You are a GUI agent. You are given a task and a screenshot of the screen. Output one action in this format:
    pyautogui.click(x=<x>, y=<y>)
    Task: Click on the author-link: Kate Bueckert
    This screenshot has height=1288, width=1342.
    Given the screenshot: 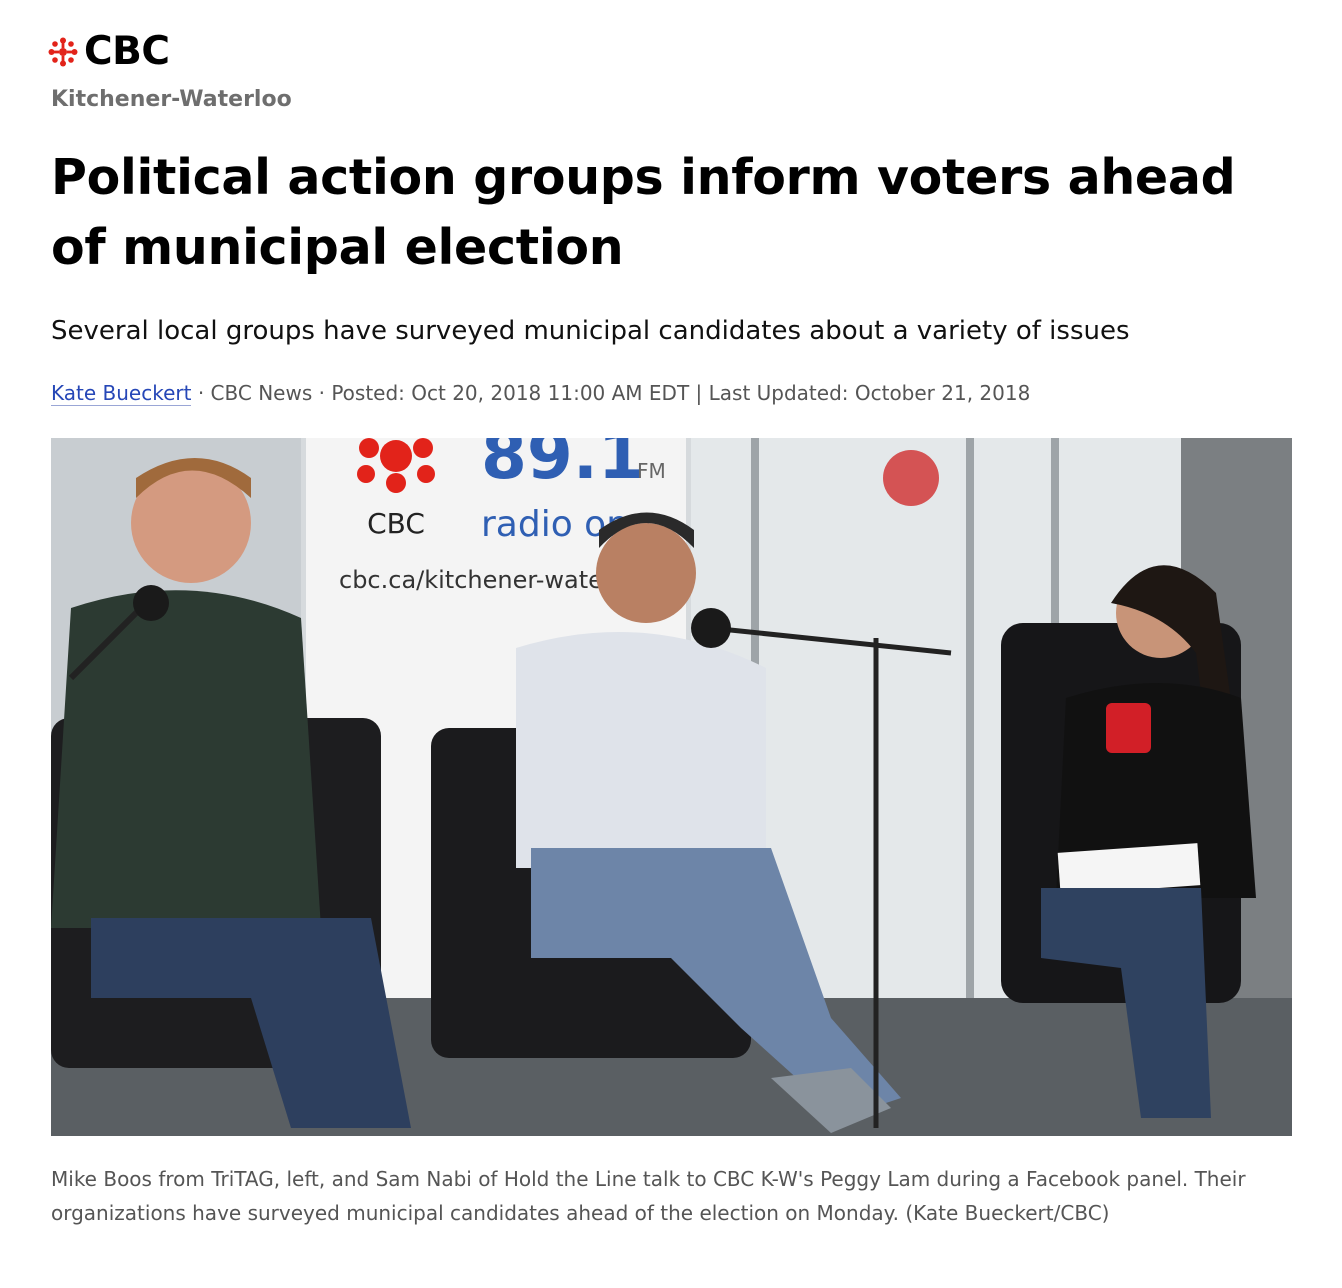 What is the action you would take?
    pyautogui.click(x=121, y=393)
    